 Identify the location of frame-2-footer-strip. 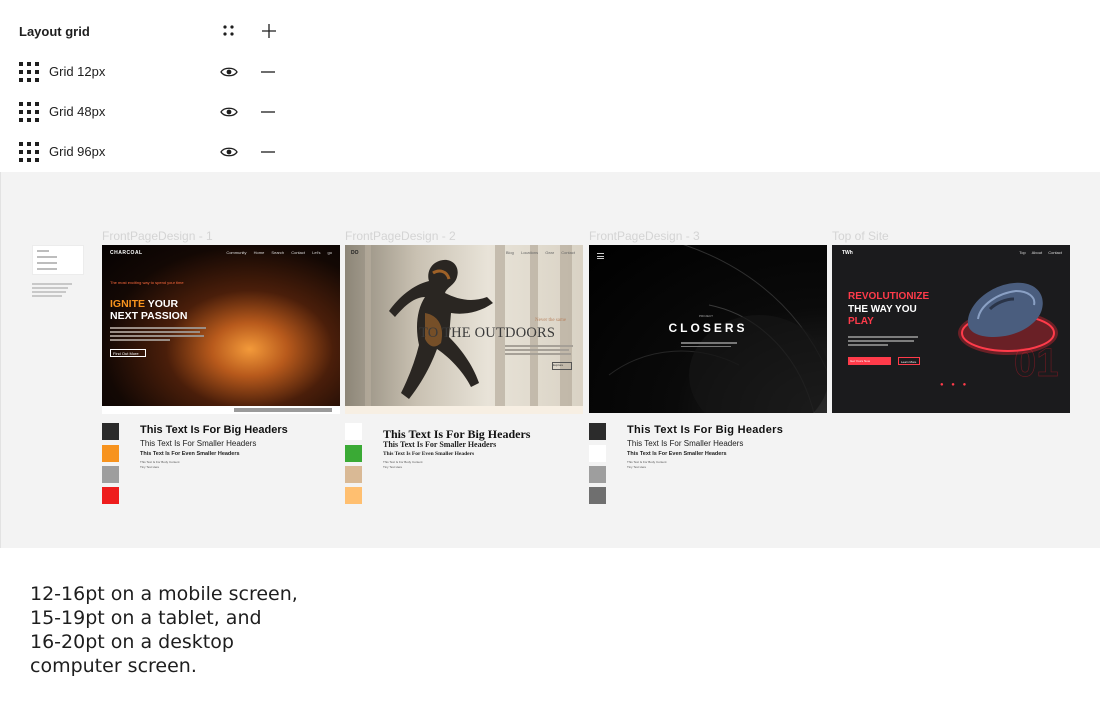
(464, 410).